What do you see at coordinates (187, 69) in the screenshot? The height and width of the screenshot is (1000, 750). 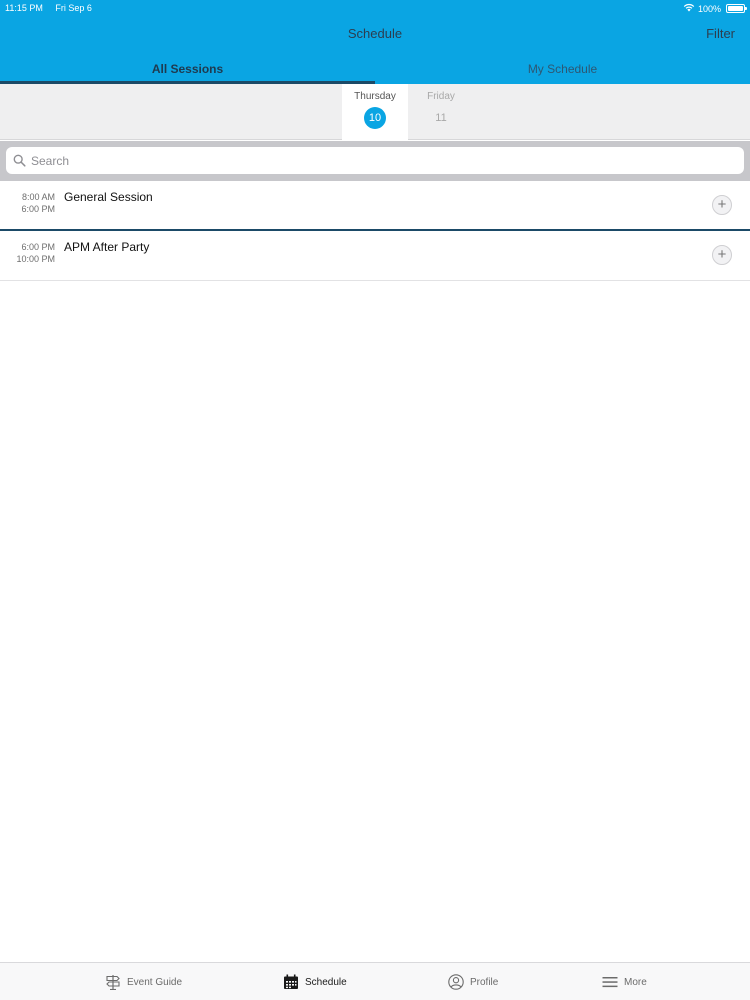 I see `tab-all-sessions: All Sessions` at bounding box center [187, 69].